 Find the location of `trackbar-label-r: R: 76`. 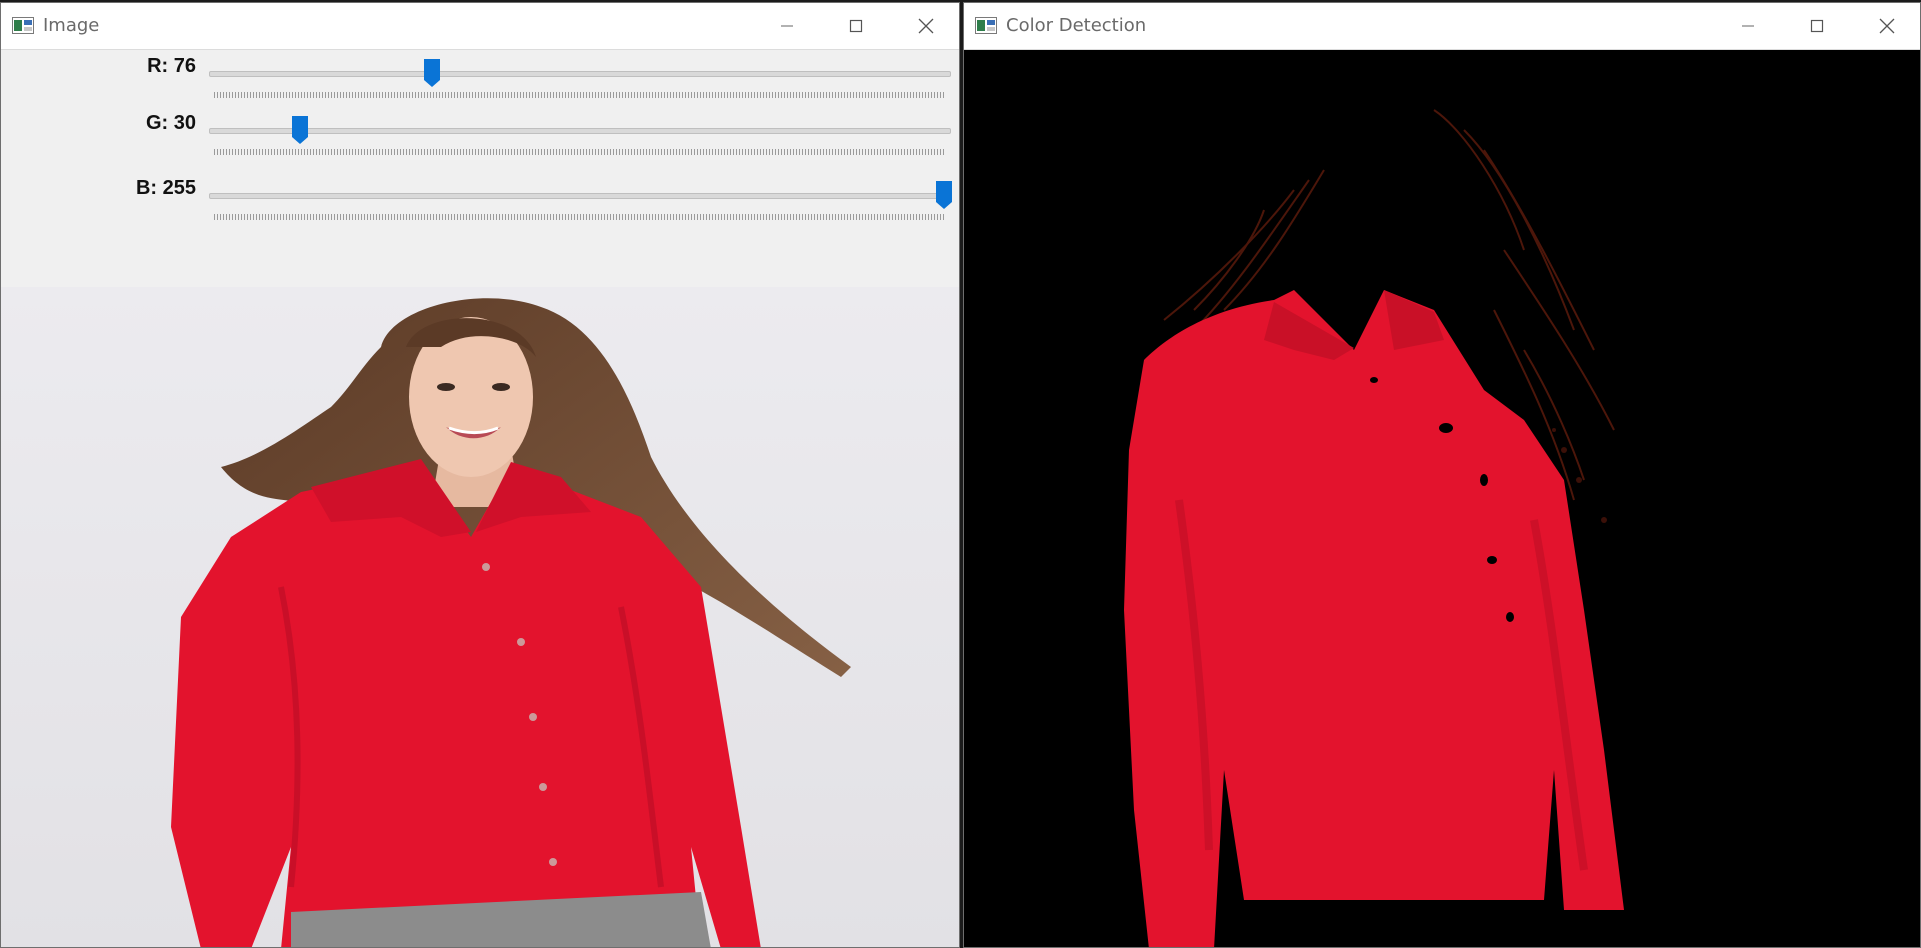

trackbar-label-r: R: 76 is located at coordinates (171, 66).